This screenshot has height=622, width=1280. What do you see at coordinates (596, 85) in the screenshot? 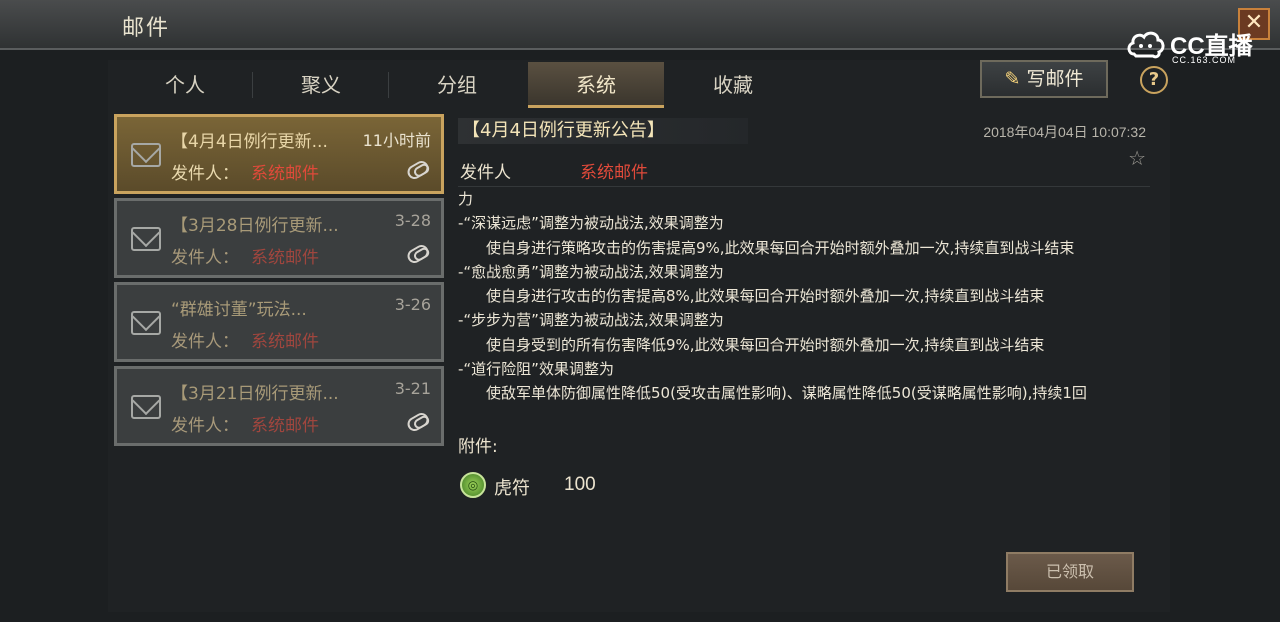
I see `tab-system: 系统` at bounding box center [596, 85].